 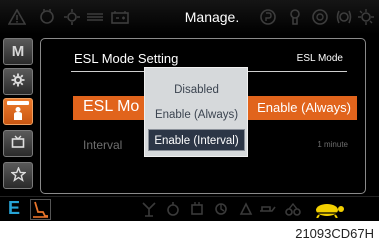 I want to click on menu-mode-button: M, so click(x=18, y=51).